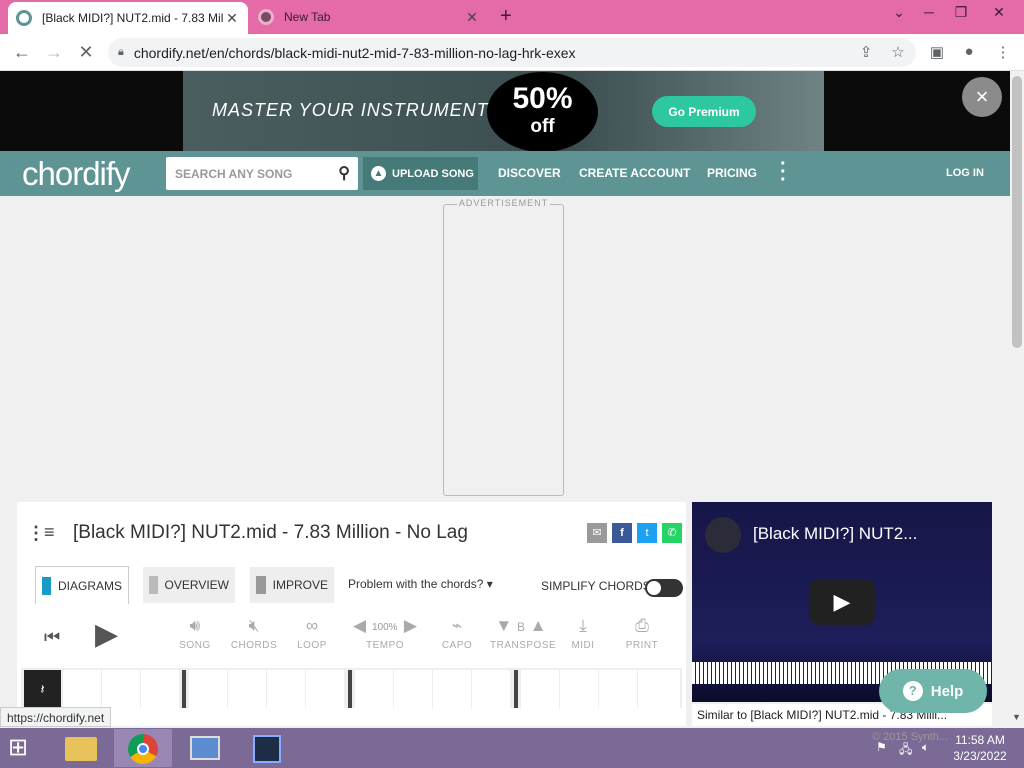 This screenshot has width=1024, height=768. I want to click on transpose-control: ▼ B ▲ TRANSPOSE, so click(523, 633).